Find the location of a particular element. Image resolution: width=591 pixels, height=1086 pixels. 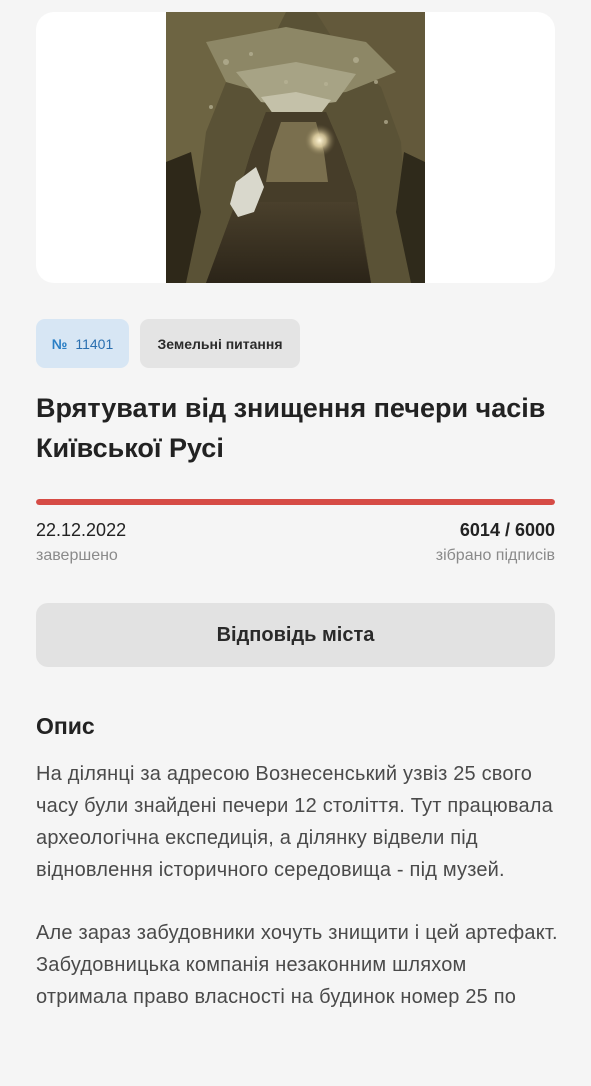

signature-progress-fill is located at coordinates (295, 502).